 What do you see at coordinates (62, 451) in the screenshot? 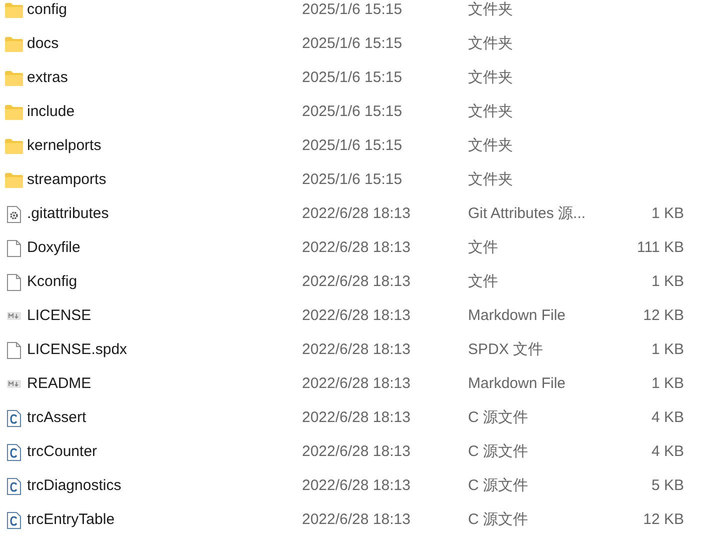
I see `file-name: trcCounter` at bounding box center [62, 451].